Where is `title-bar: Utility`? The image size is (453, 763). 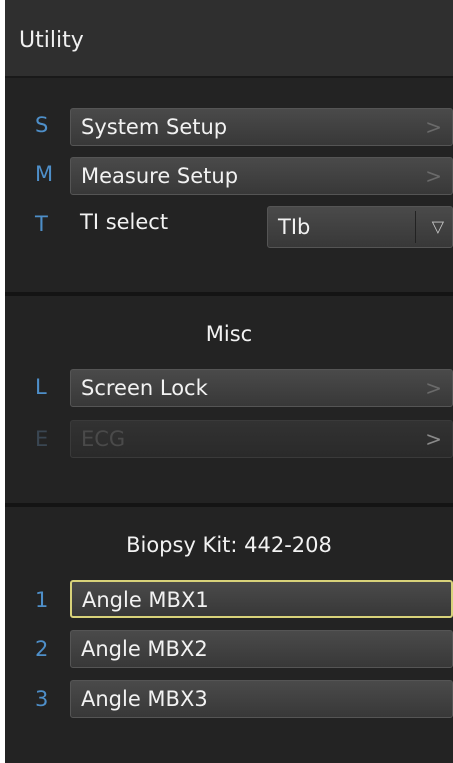 title-bar: Utility is located at coordinates (229, 39).